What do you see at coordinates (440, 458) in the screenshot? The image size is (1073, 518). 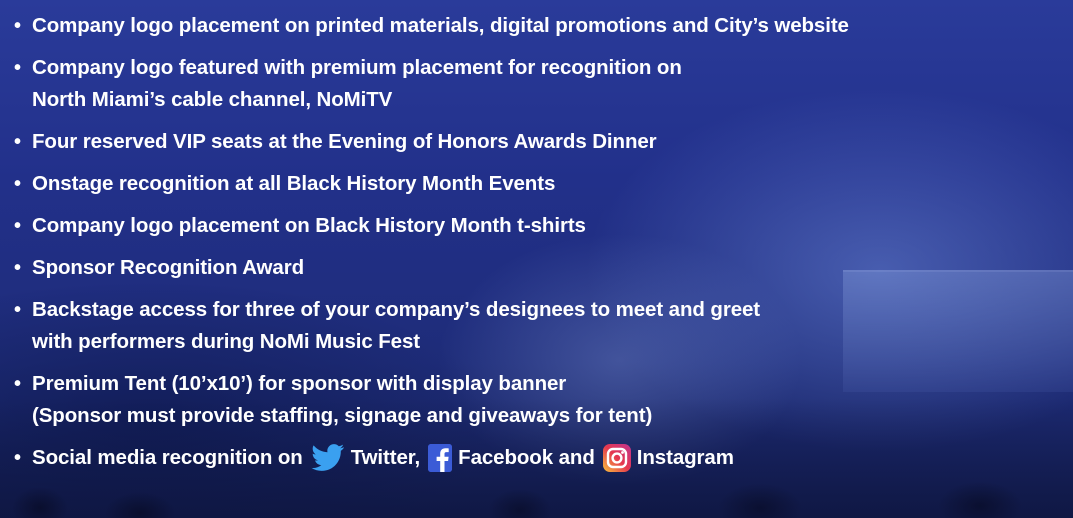 I see `facebook-icon` at bounding box center [440, 458].